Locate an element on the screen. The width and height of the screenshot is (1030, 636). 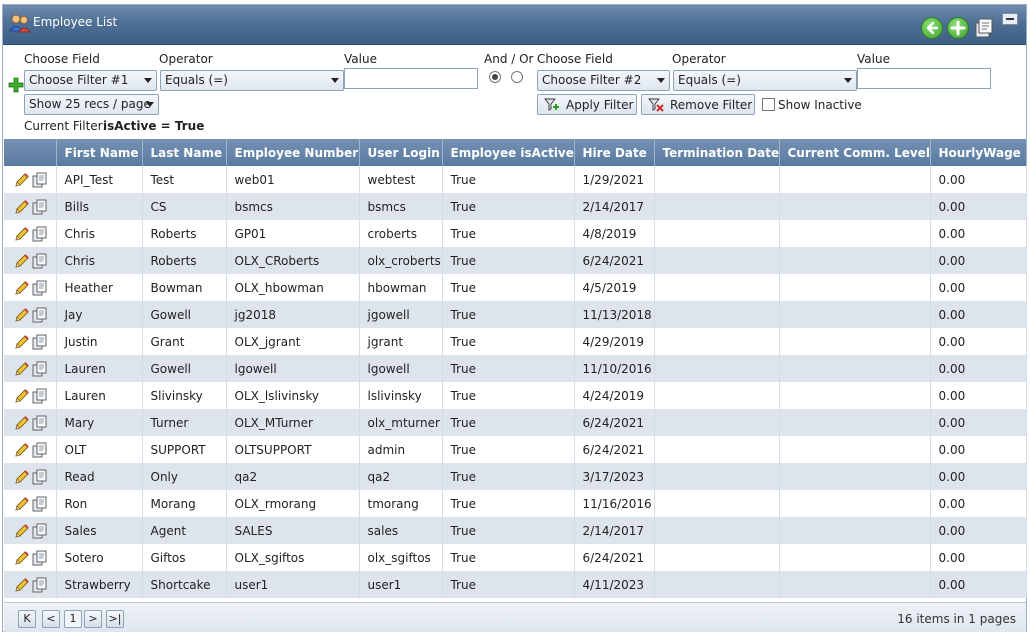
page-number-button: 1 is located at coordinates (73, 619).